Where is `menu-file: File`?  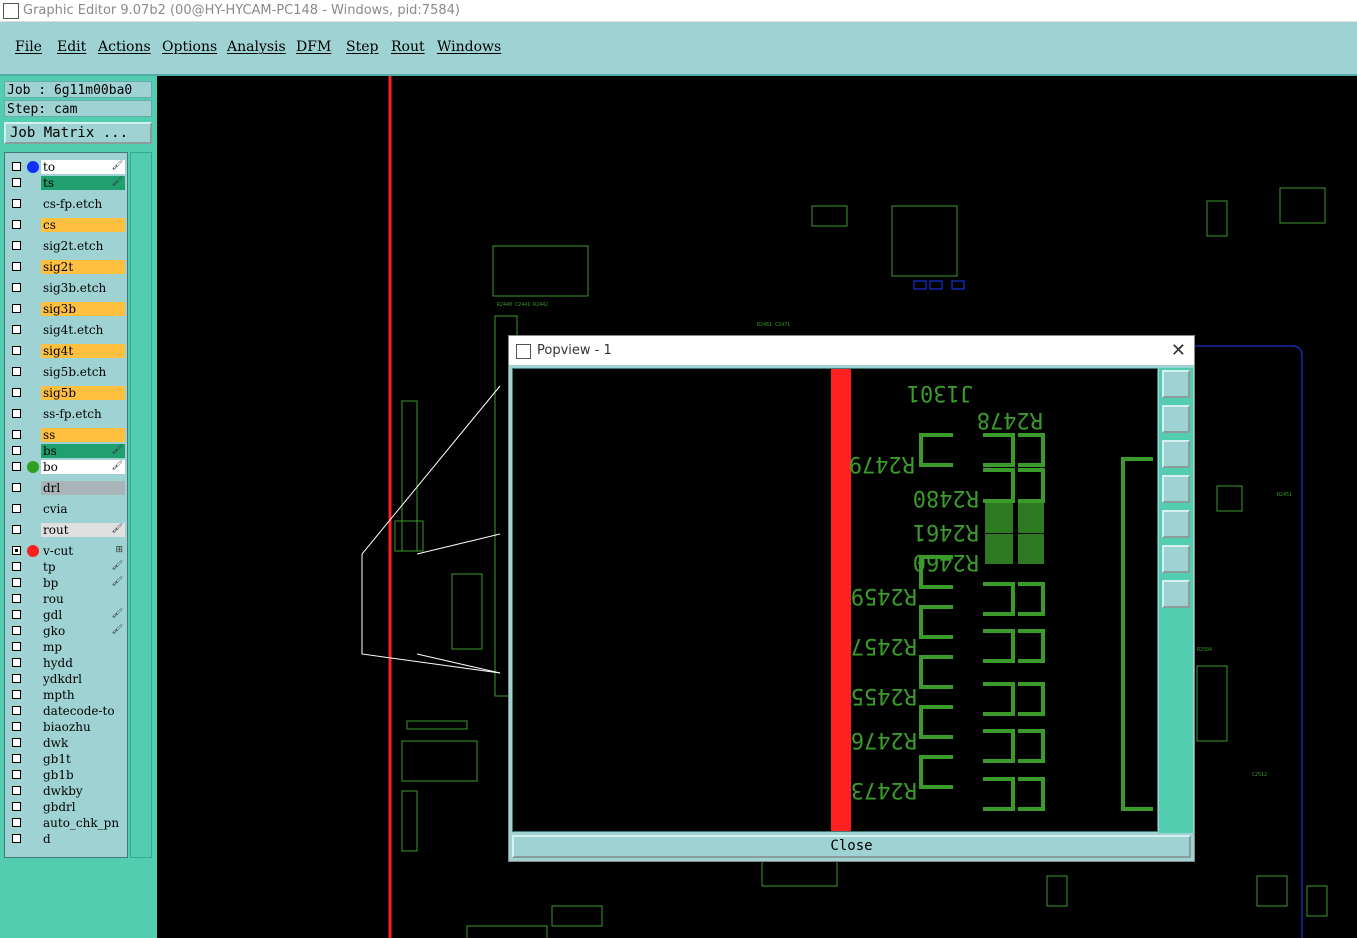 menu-file: File is located at coordinates (28, 47).